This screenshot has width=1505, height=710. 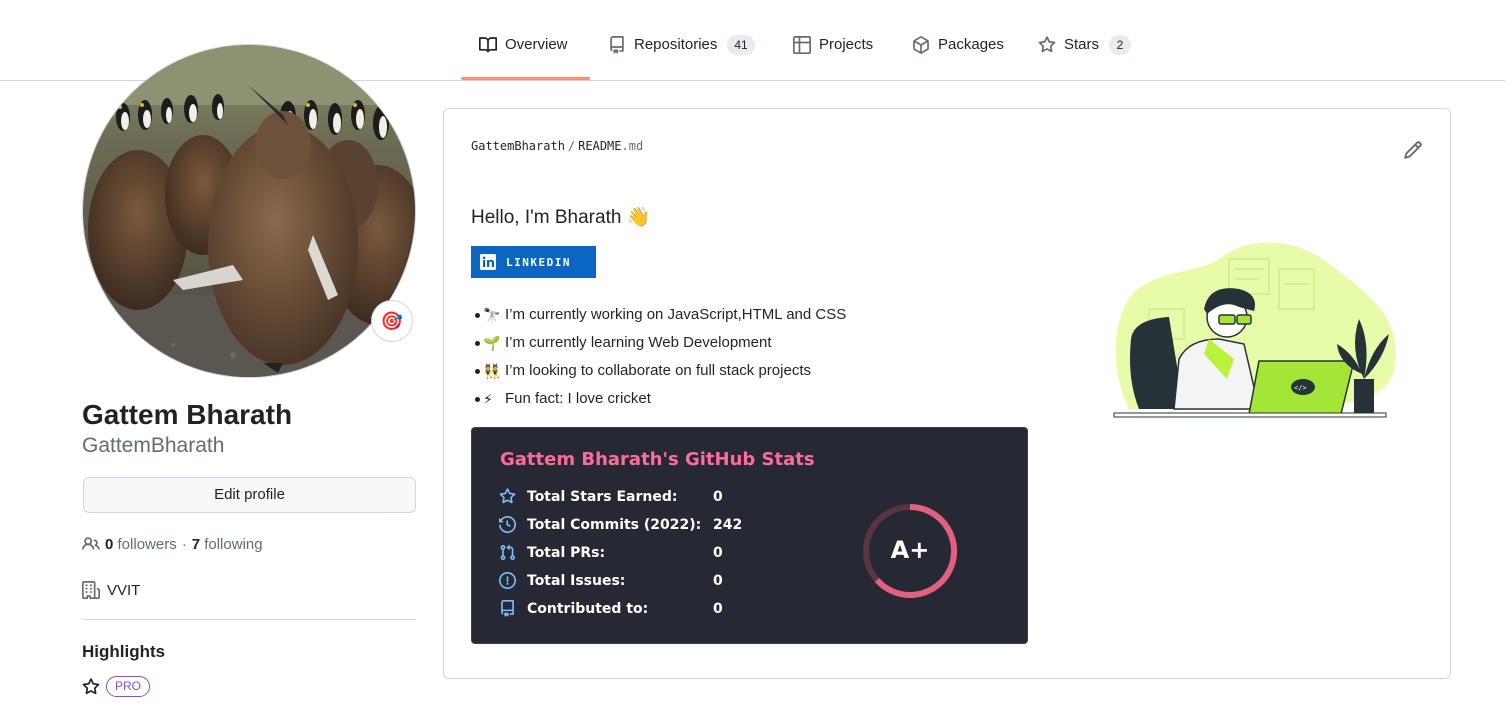 I want to click on rank-ring: A+, so click(x=910, y=550).